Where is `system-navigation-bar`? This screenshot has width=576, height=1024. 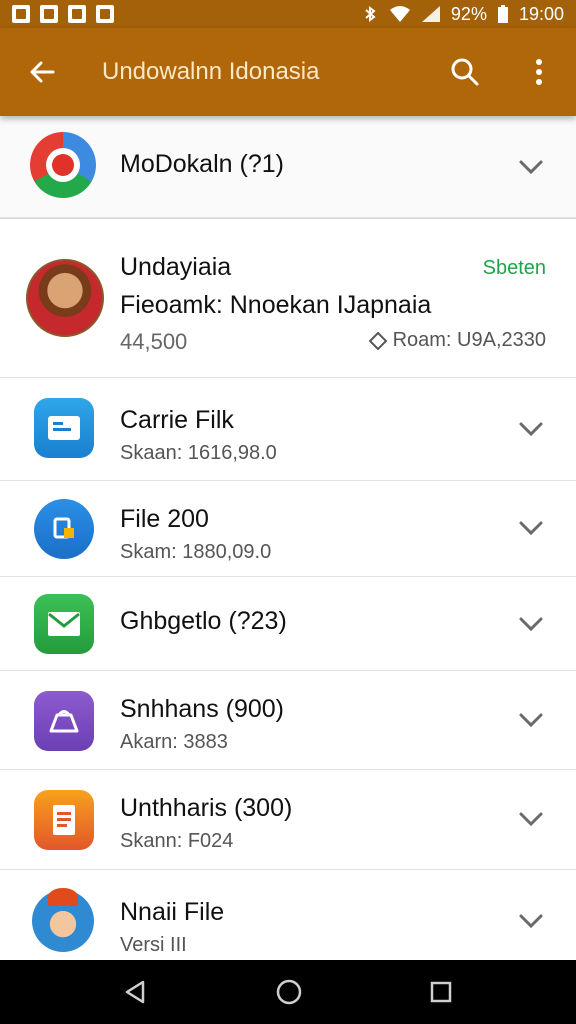 system-navigation-bar is located at coordinates (288, 992).